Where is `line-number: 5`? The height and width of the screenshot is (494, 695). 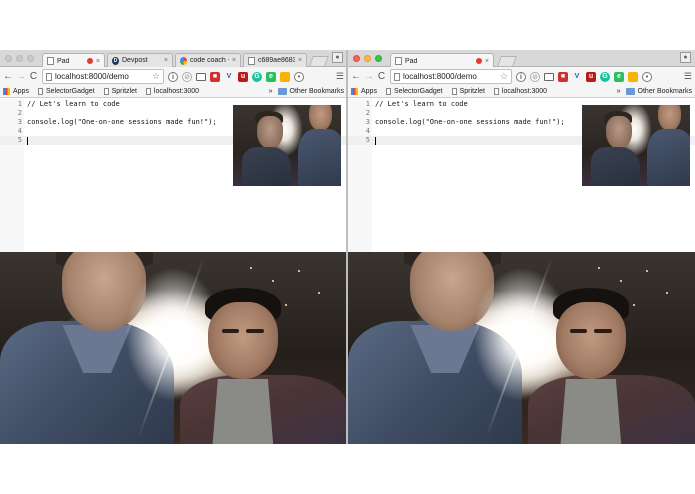 line-number: 5 is located at coordinates (19, 140).